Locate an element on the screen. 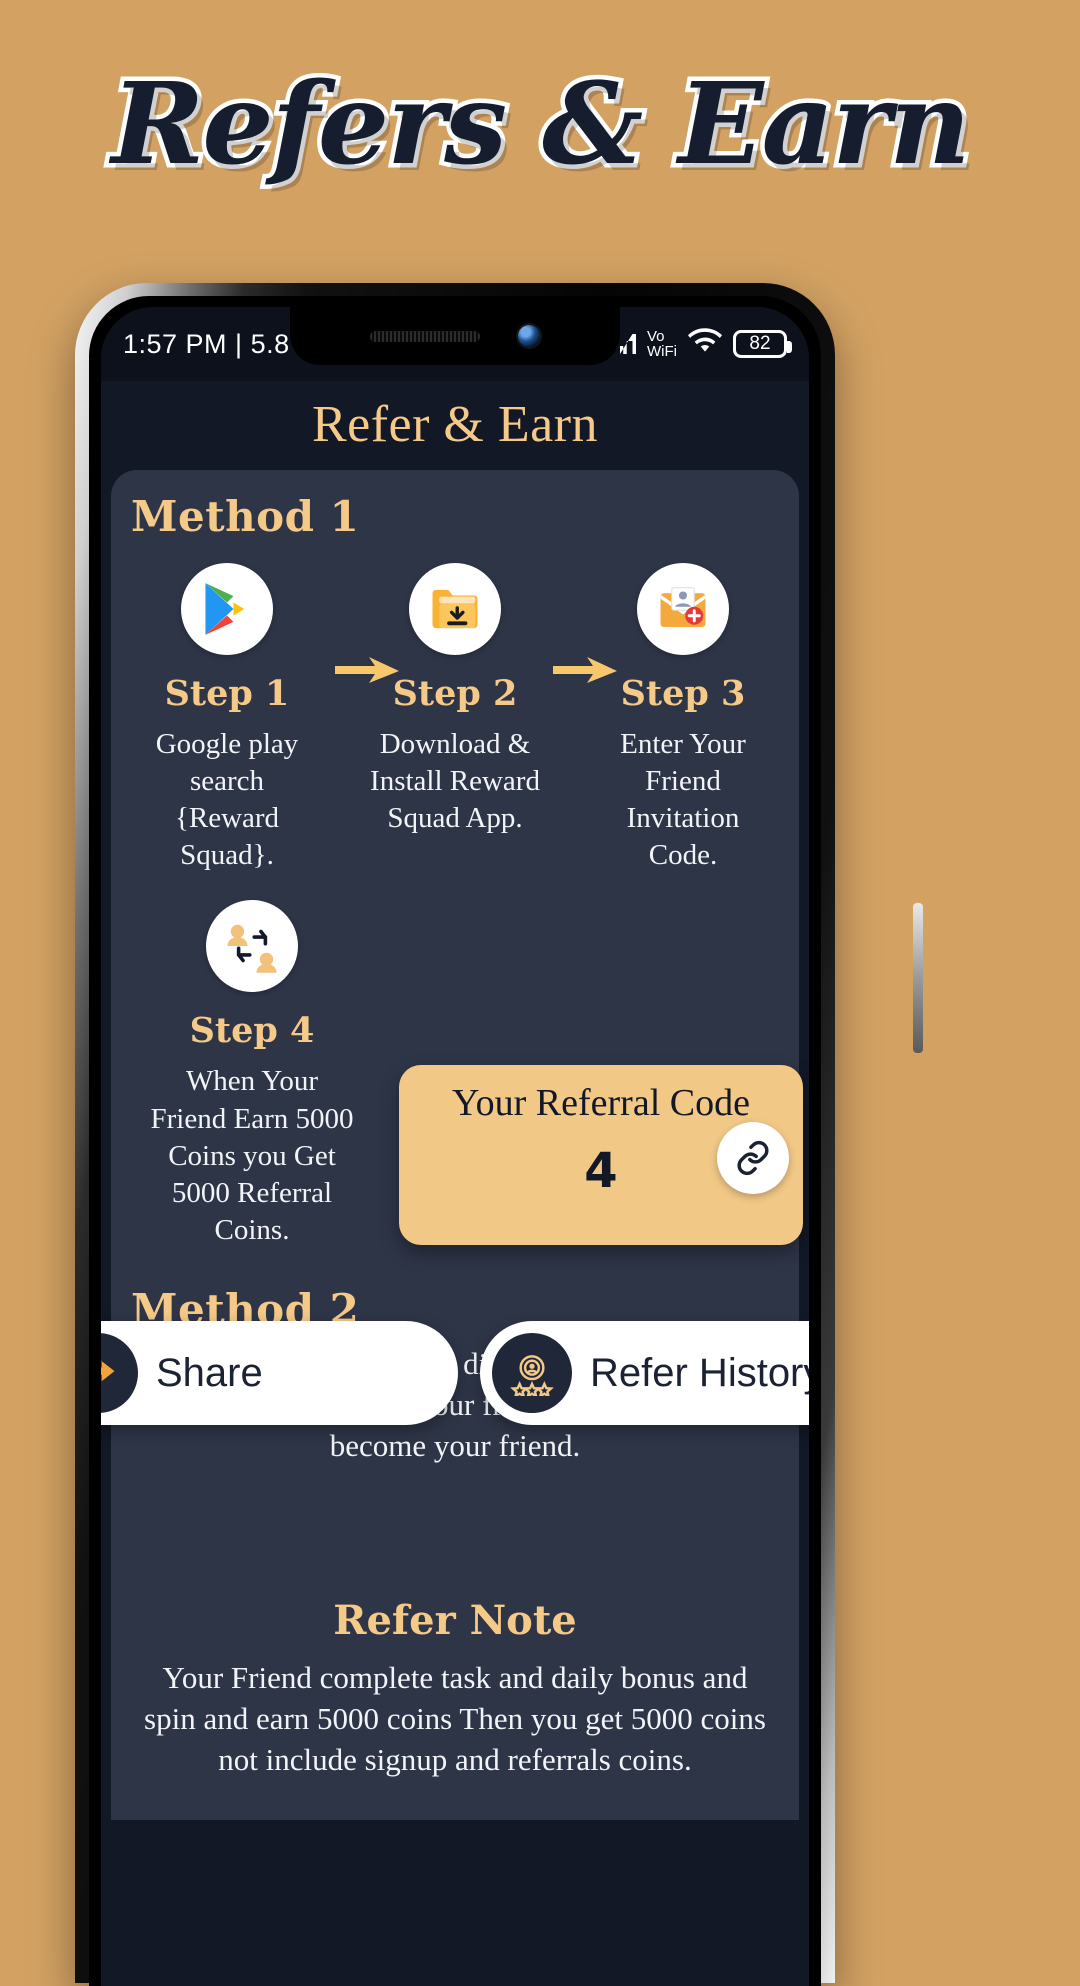 This screenshot has height=1986, width=1080. volte-label-top: Vo is located at coordinates (656, 336).